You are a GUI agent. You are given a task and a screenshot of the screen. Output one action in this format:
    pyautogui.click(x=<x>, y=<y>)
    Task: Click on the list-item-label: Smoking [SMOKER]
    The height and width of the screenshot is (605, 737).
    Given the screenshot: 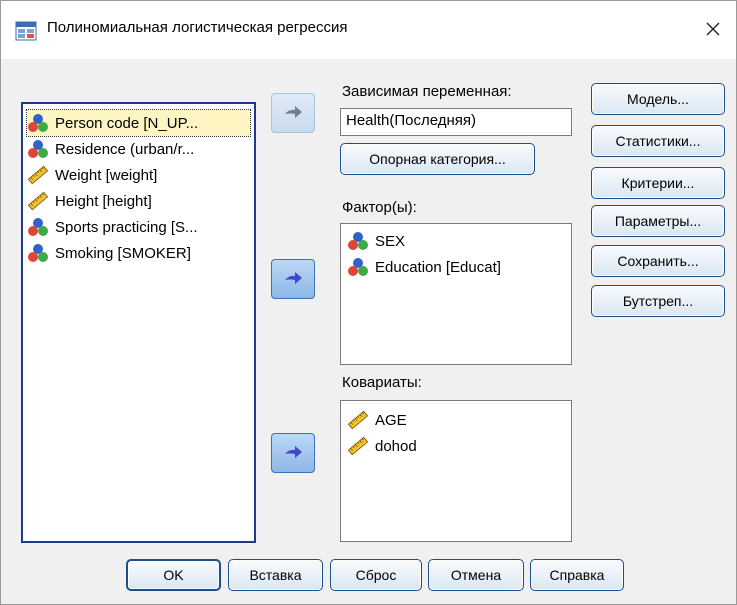 What is the action you would take?
    pyautogui.click(x=123, y=253)
    